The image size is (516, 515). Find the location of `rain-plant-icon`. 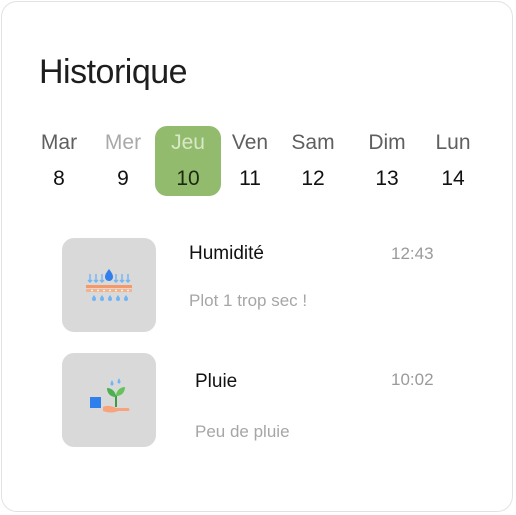

rain-plant-icon is located at coordinates (110, 395).